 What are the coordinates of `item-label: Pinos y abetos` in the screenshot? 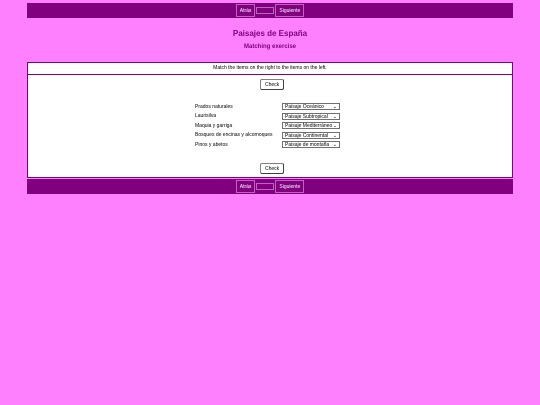 It's located at (211, 144).